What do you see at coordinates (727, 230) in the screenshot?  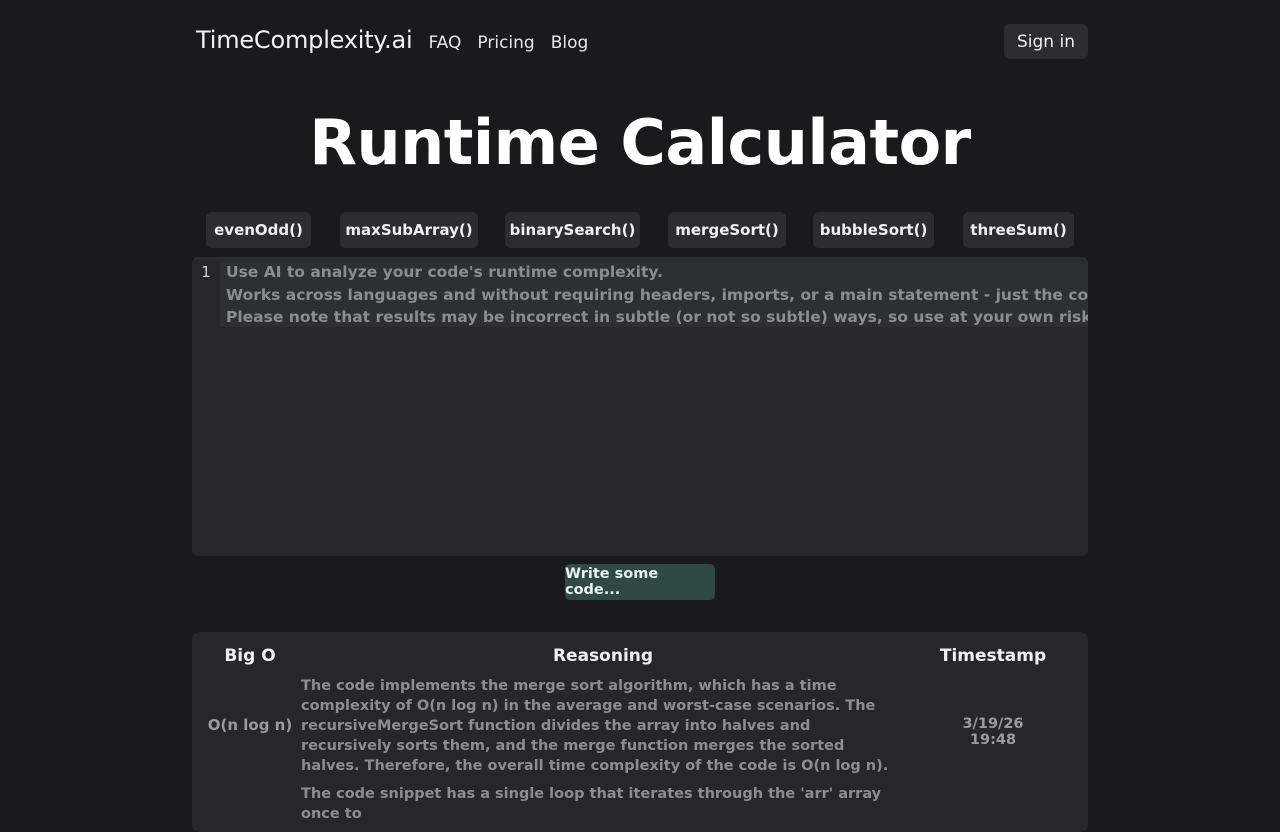 I see `example-mergesort-button: mergeSort()` at bounding box center [727, 230].